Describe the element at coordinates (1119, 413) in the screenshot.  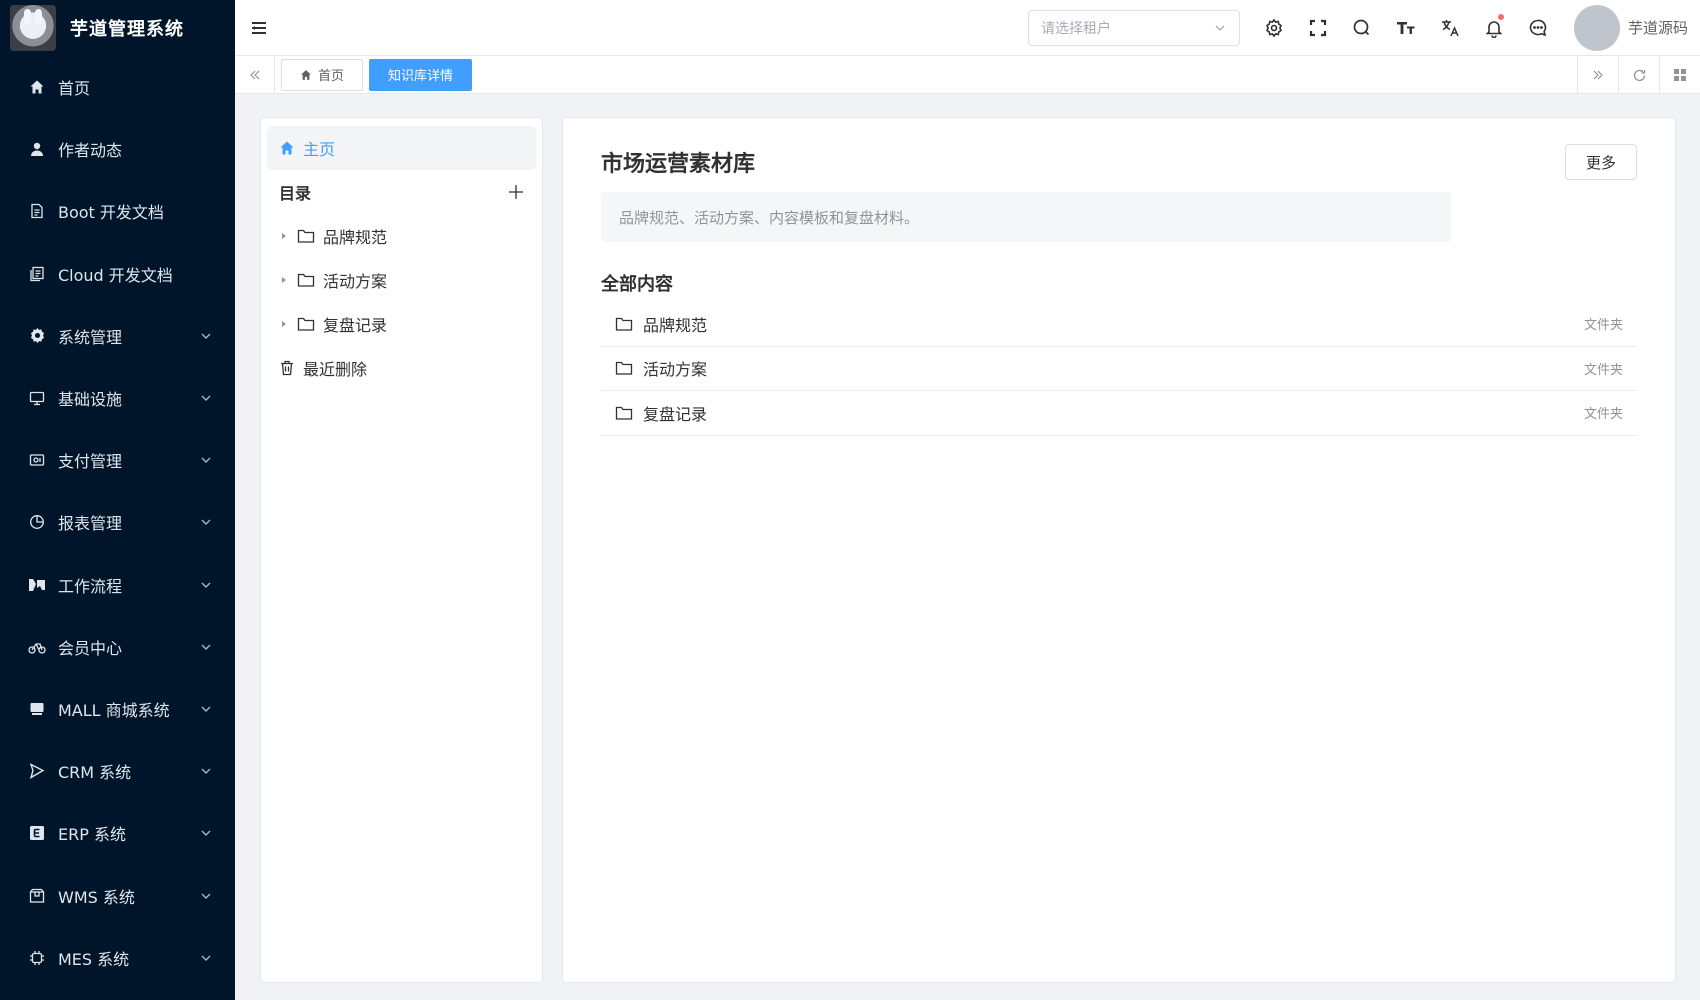
I see `list-item: 复盘记录 文件夹` at that location.